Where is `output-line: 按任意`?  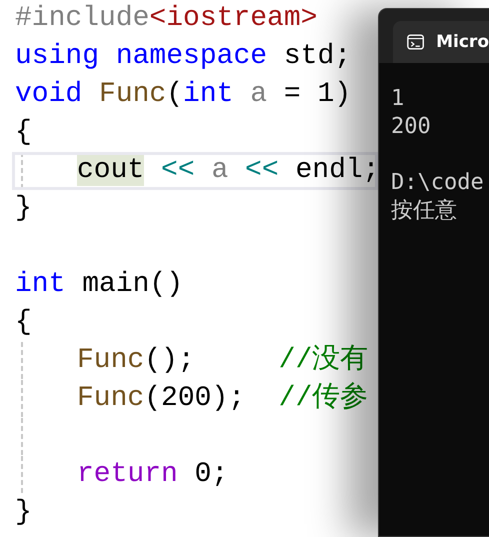 output-line: 按任意 is located at coordinates (424, 211).